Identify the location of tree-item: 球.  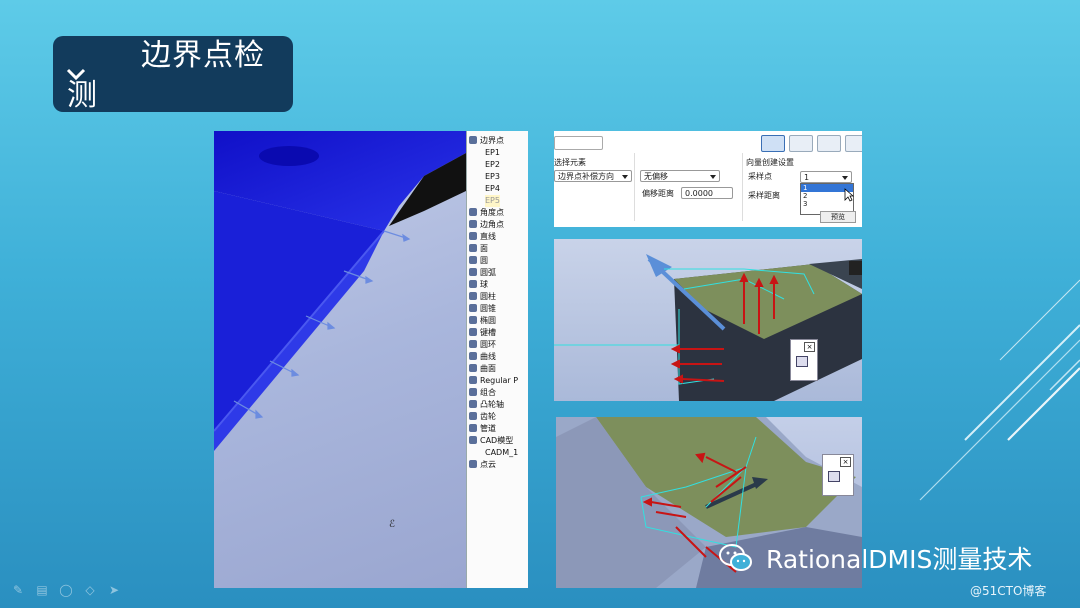
(478, 285).